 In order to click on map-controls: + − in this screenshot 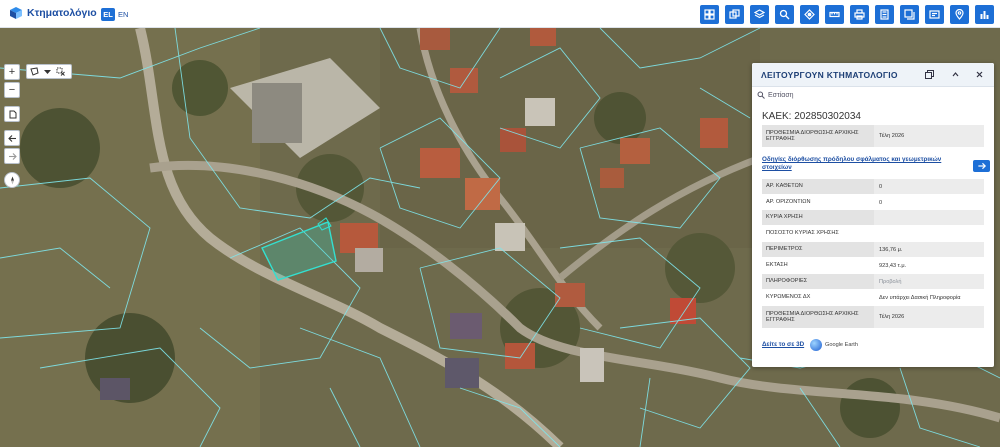, I will do `click(12, 127)`.